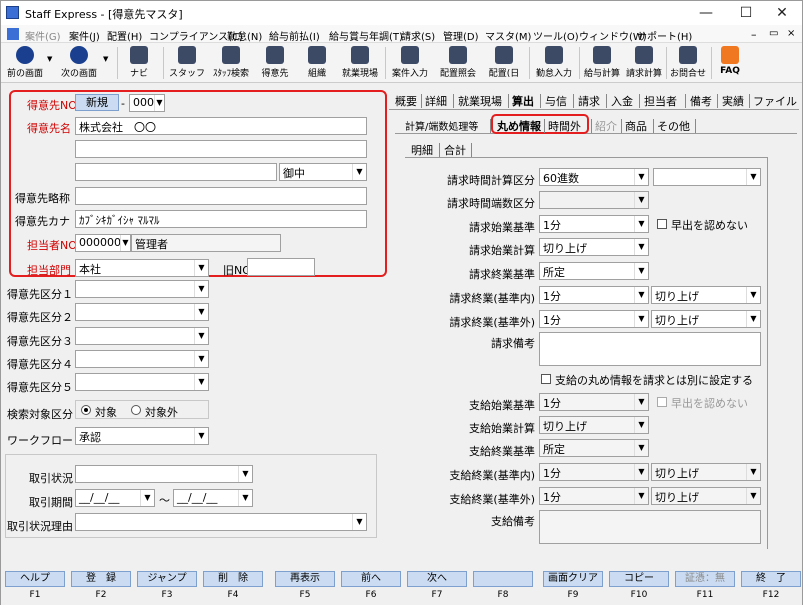 The height and width of the screenshot is (605, 803). What do you see at coordinates (706, 472) in the screenshot?
I see `pay-end-within-method-select: 切り上げ ▼` at bounding box center [706, 472].